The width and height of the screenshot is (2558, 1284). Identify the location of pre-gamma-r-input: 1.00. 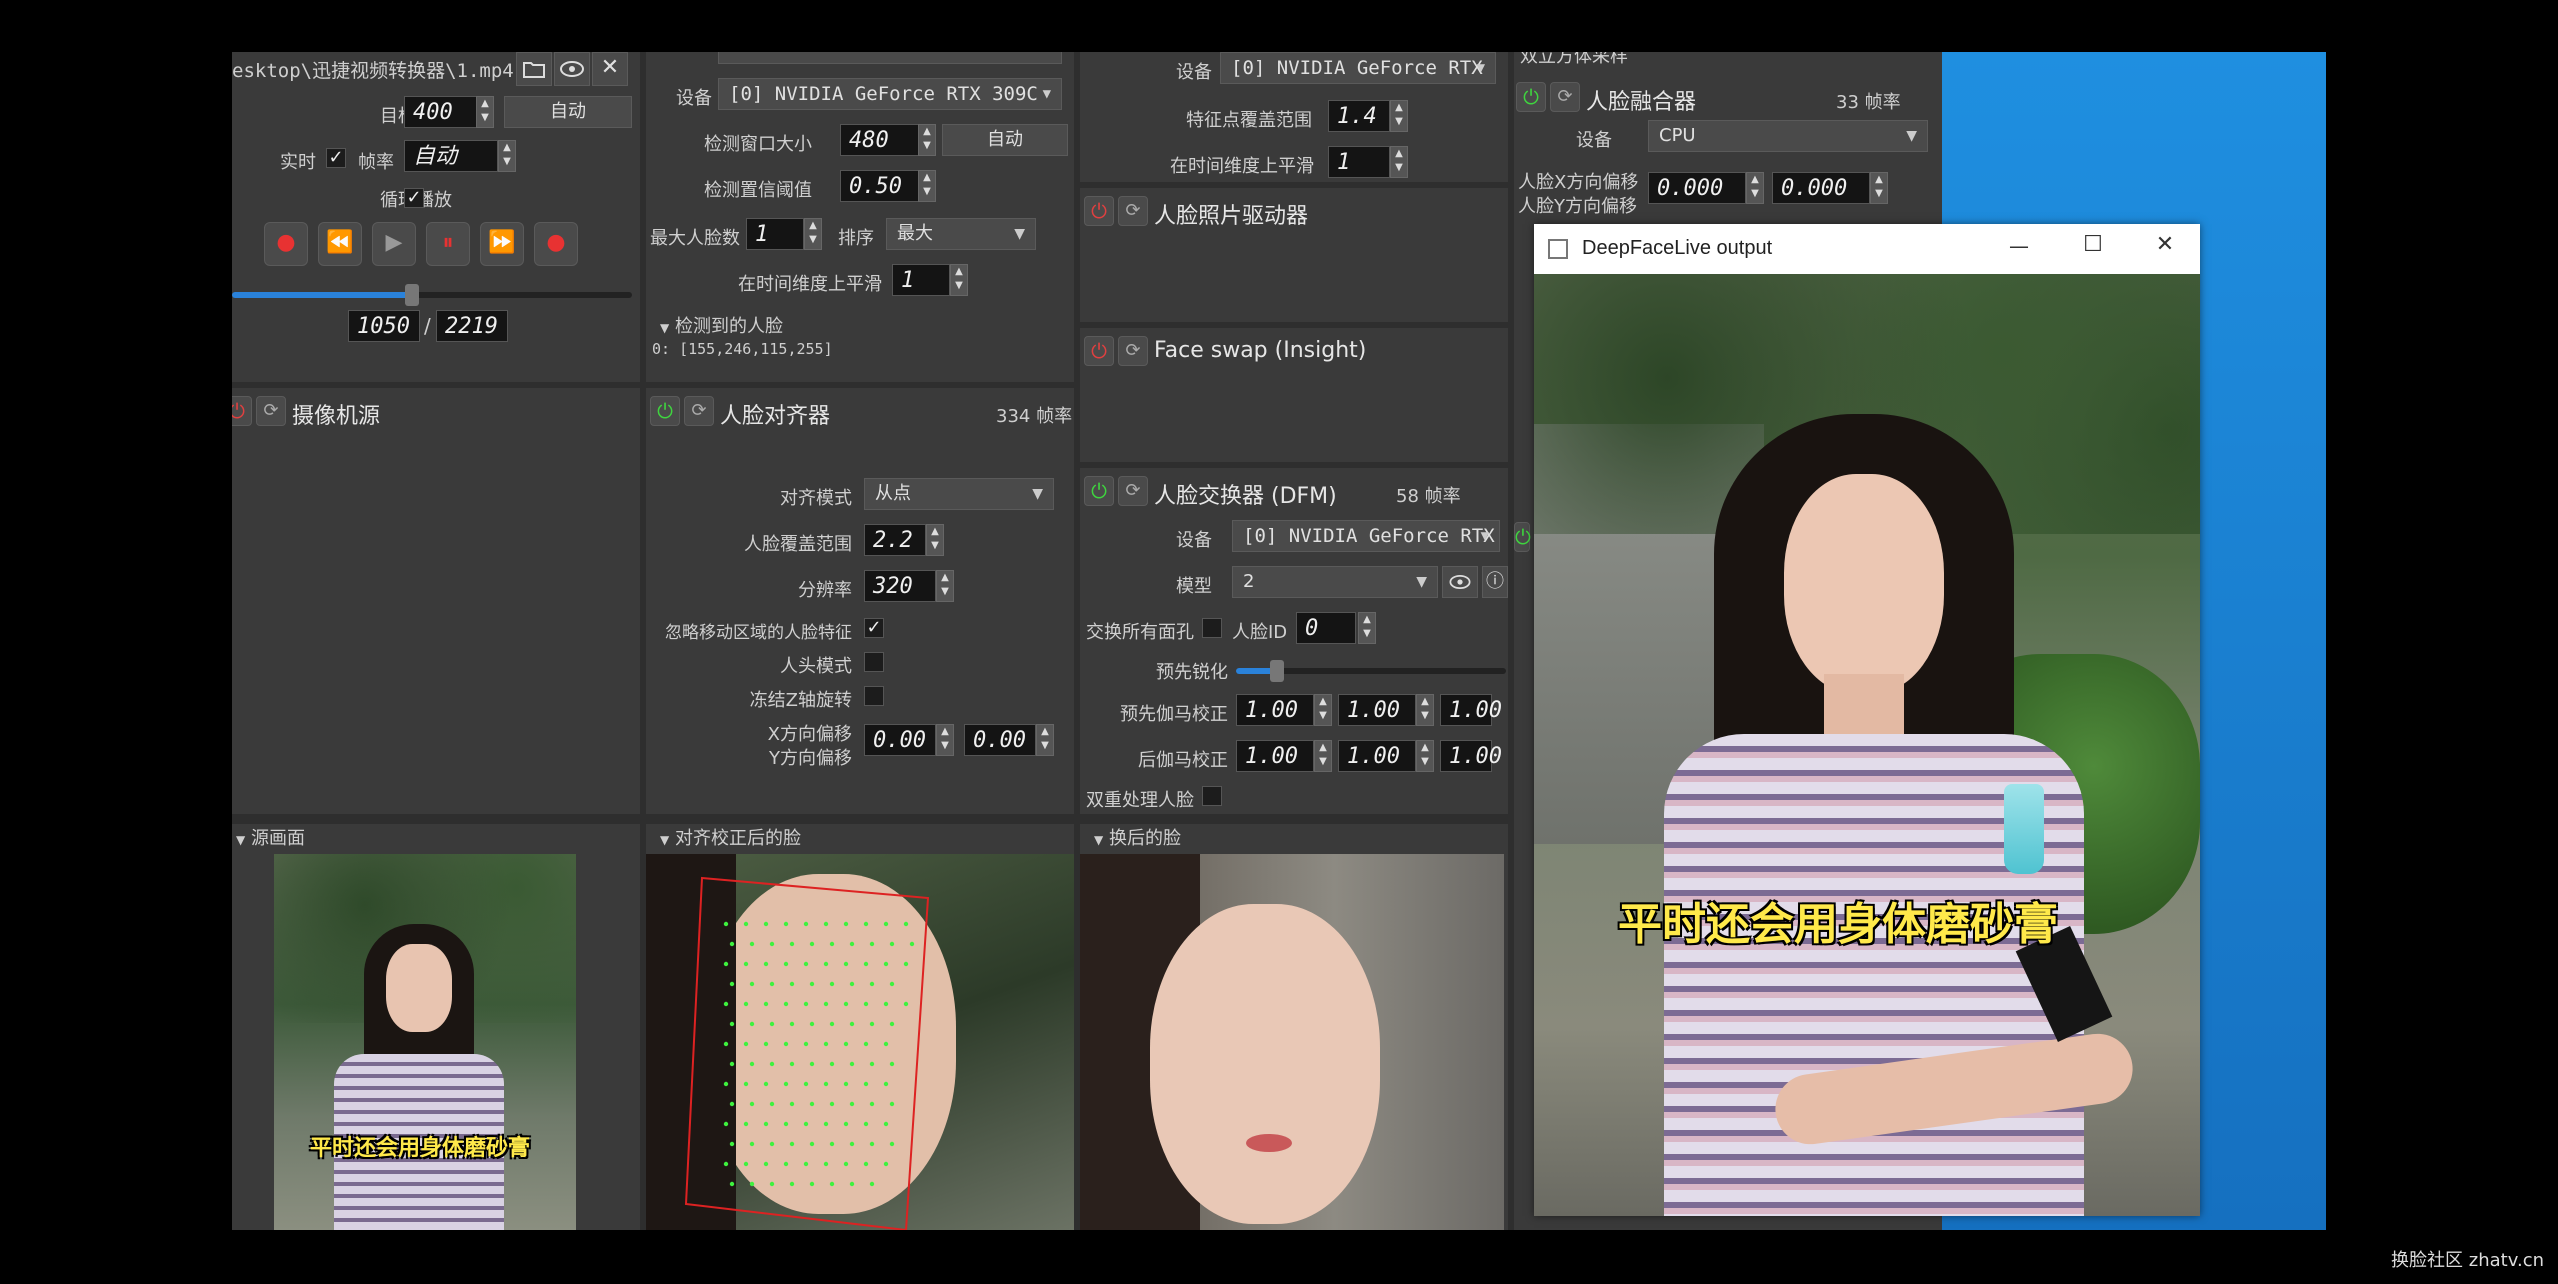
(1275, 710).